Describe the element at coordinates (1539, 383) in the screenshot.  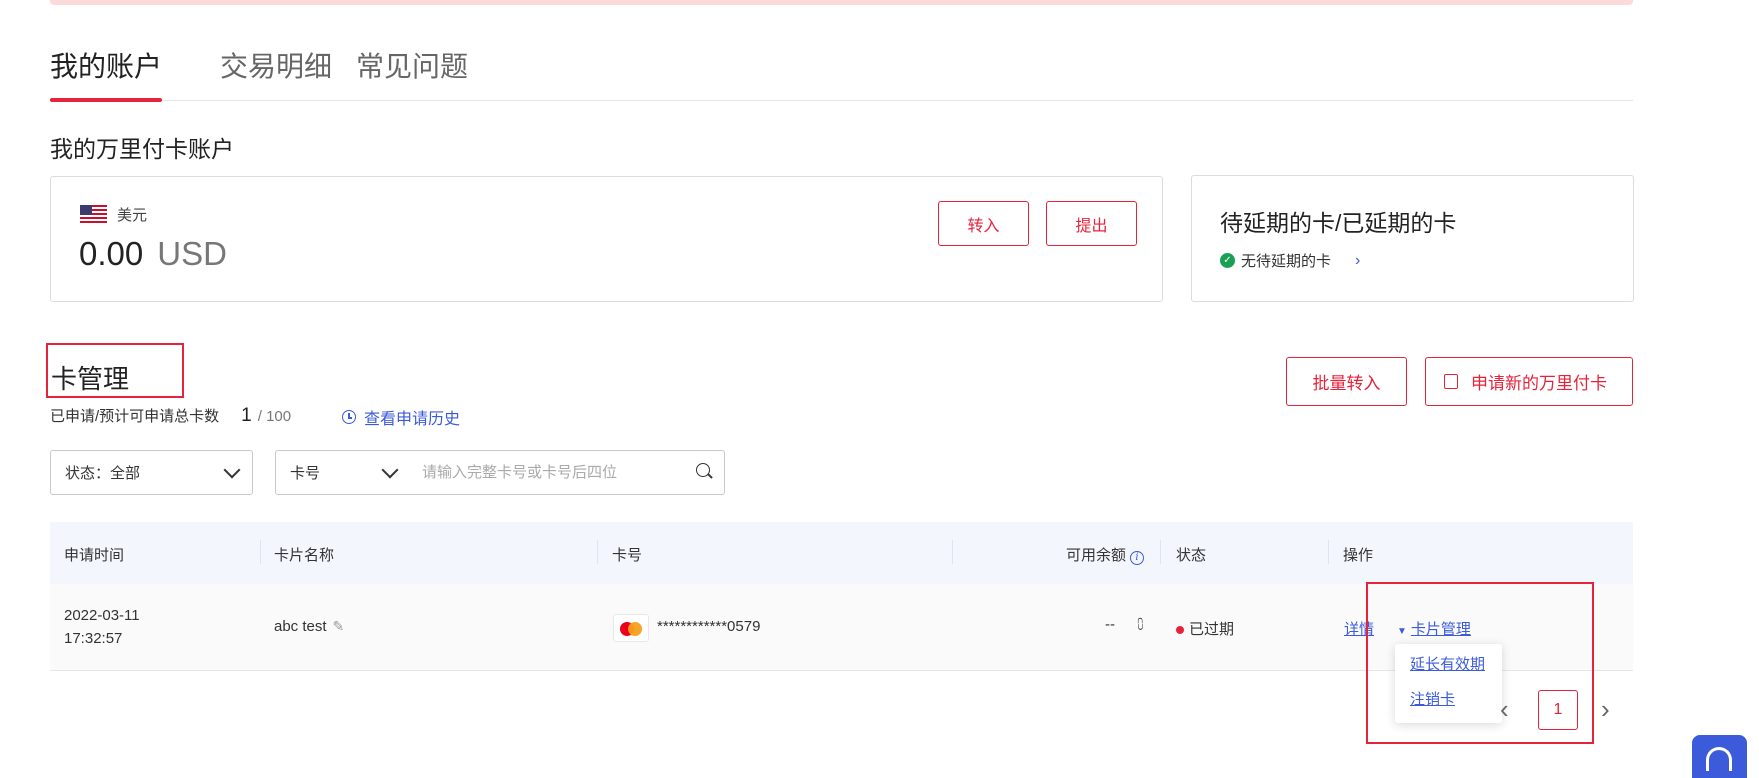
I see `apply-new-card-label: 申请新的万里付卡` at that location.